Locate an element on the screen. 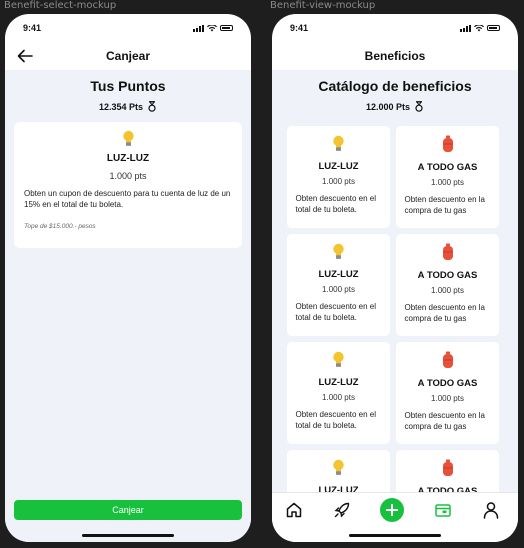 This screenshot has height=548, width=524. points-balance: 12.354 Pts is located at coordinates (128, 106).